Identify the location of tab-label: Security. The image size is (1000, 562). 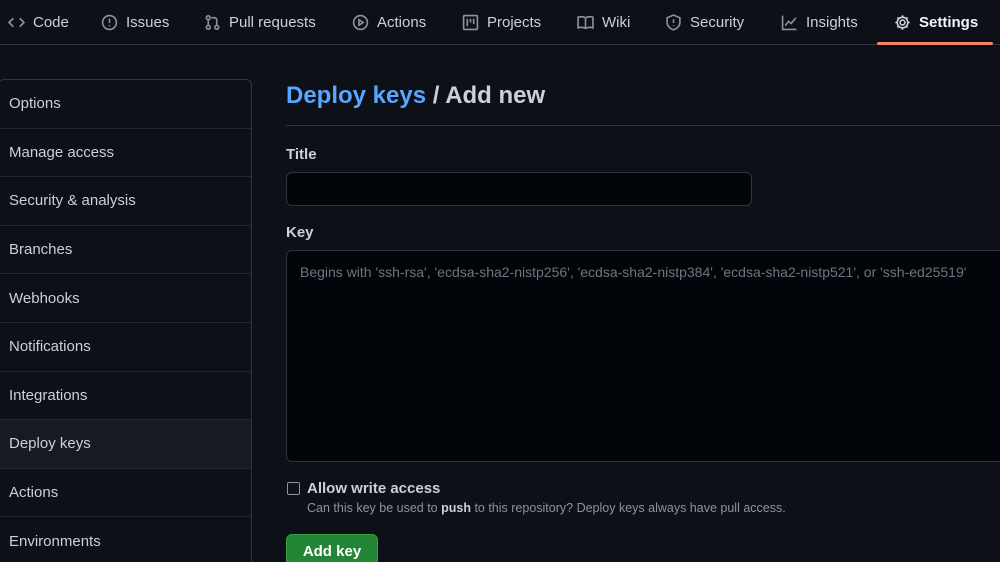
(717, 22).